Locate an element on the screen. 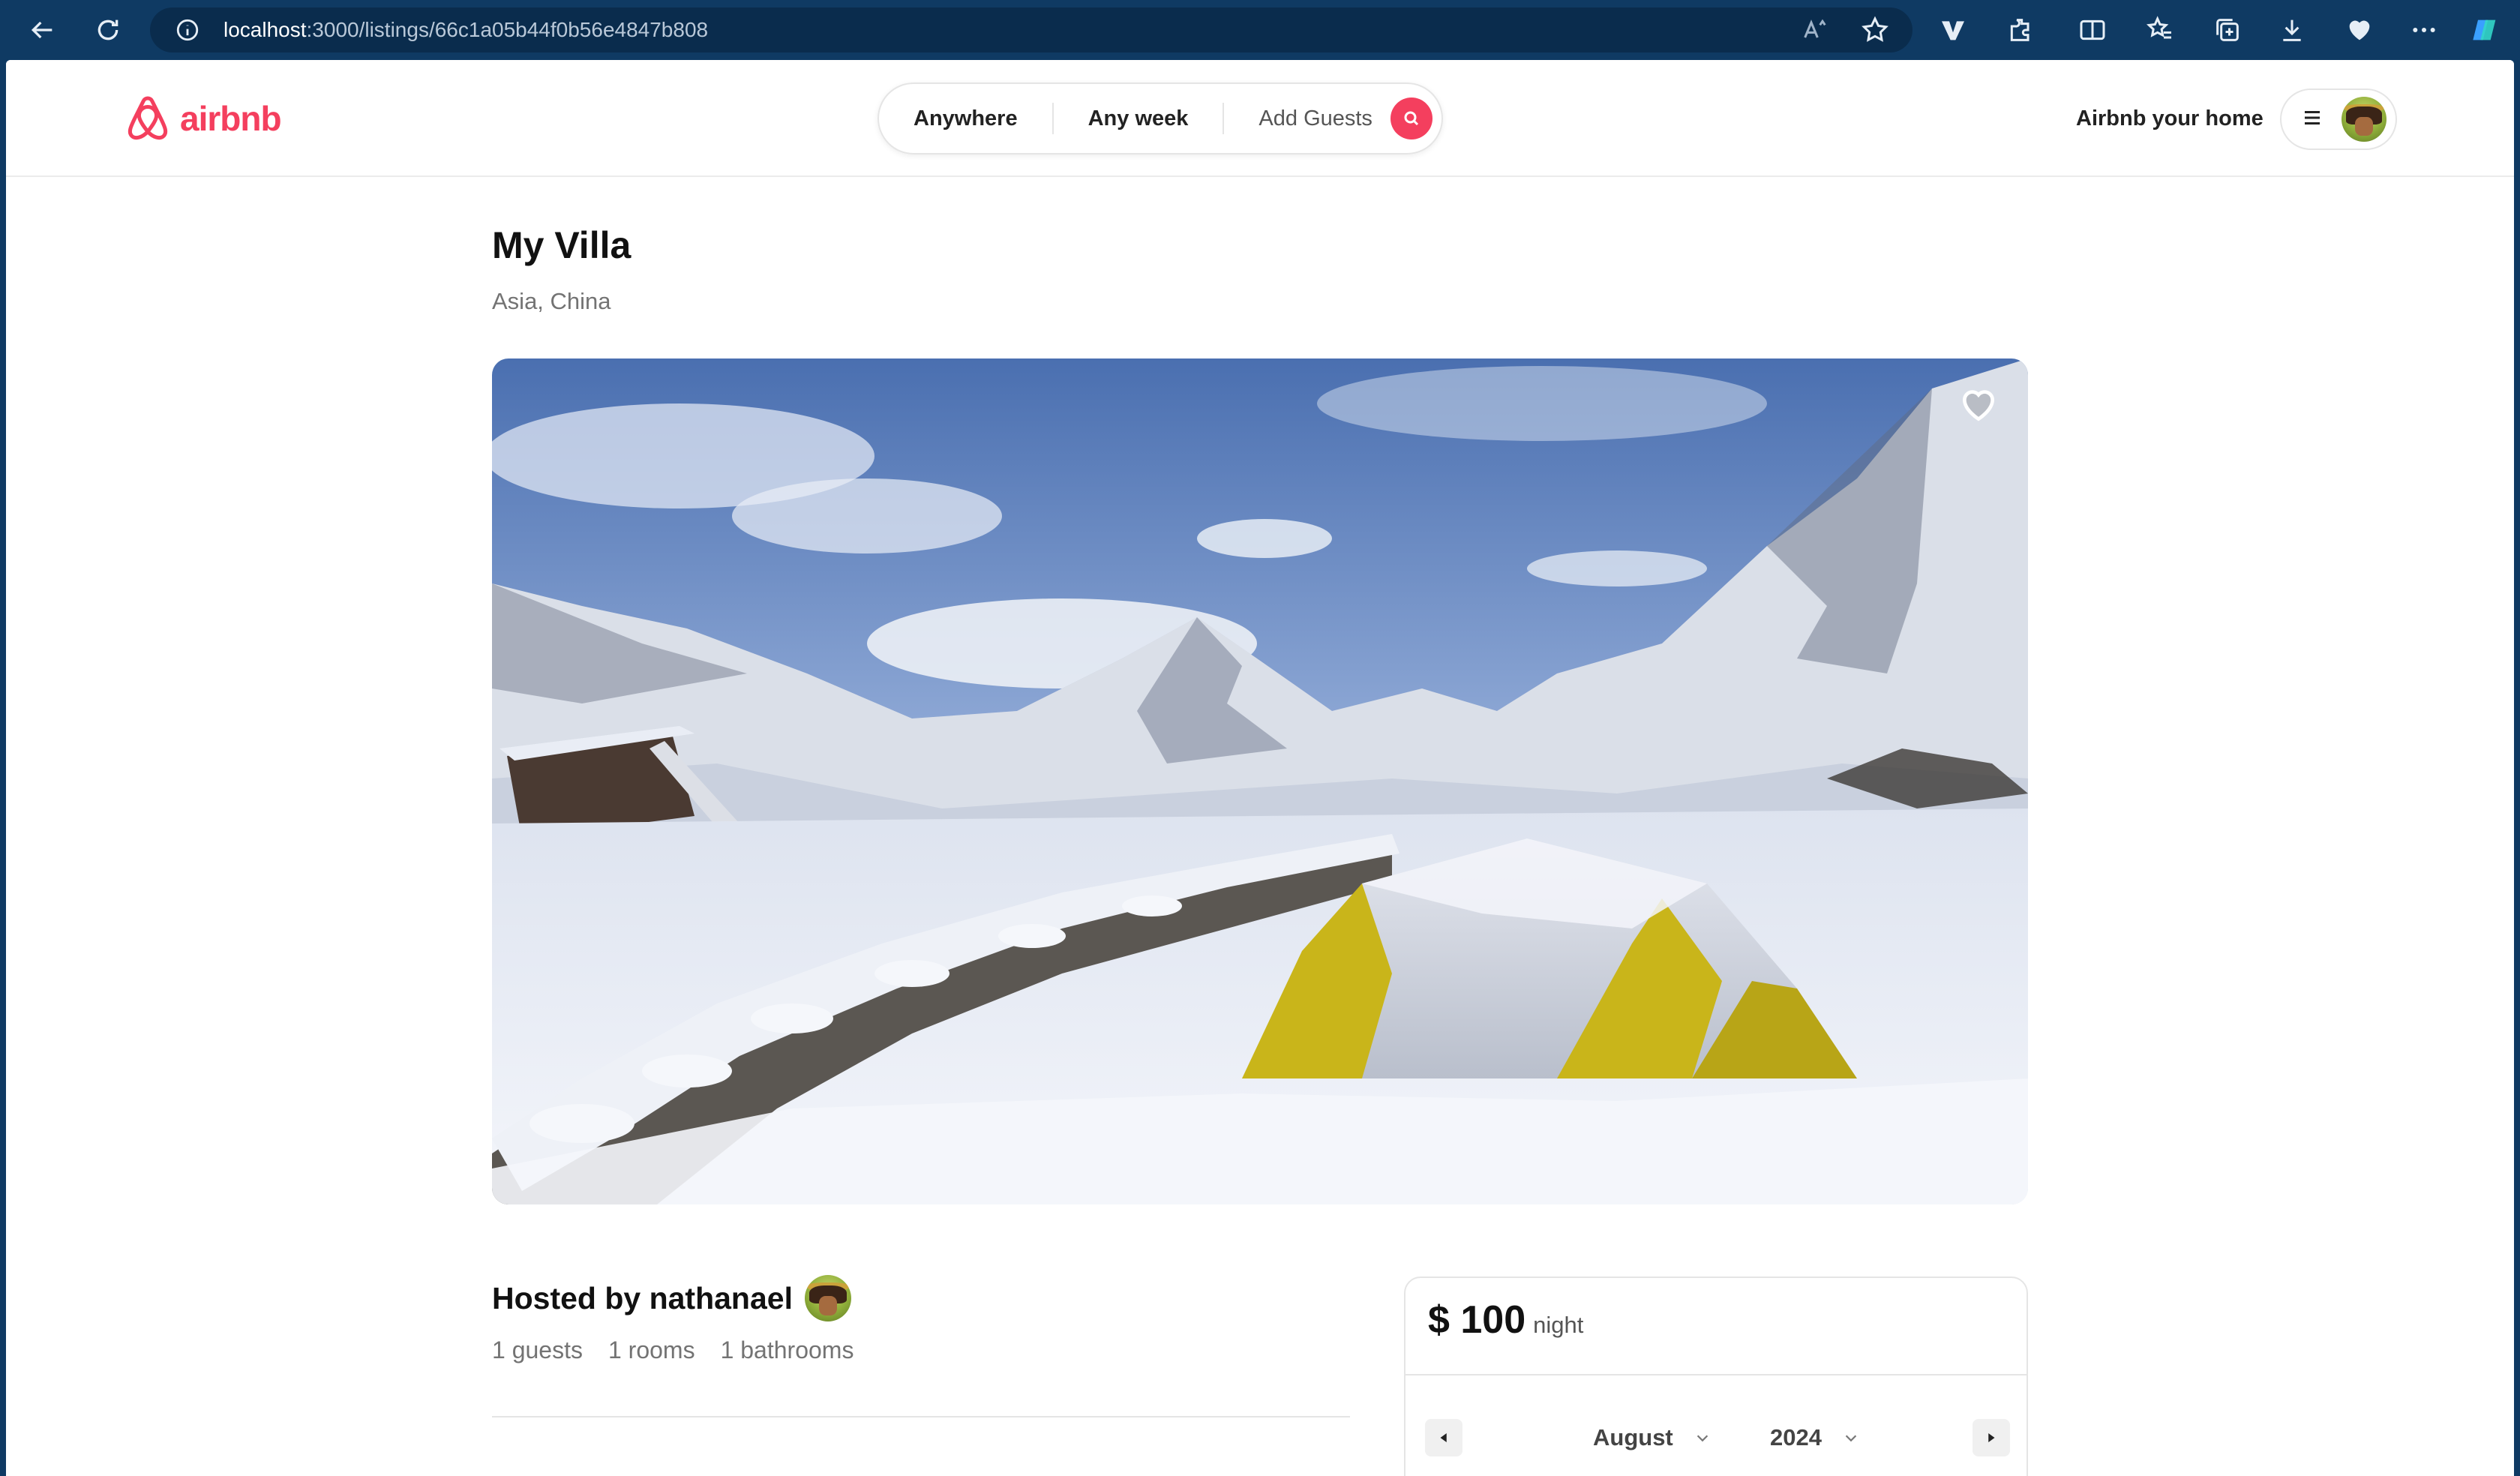  host-info: Hosted by nathanael is located at coordinates (671, 1298).